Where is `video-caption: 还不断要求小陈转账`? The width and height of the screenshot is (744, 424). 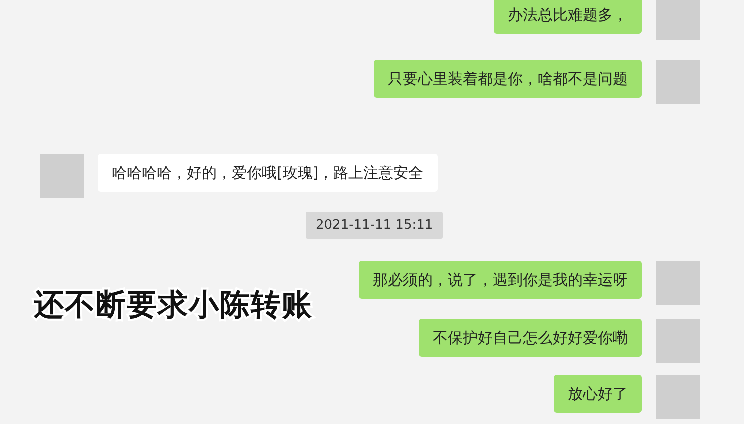
video-caption: 还不断要求小陈转账 is located at coordinates (173, 306).